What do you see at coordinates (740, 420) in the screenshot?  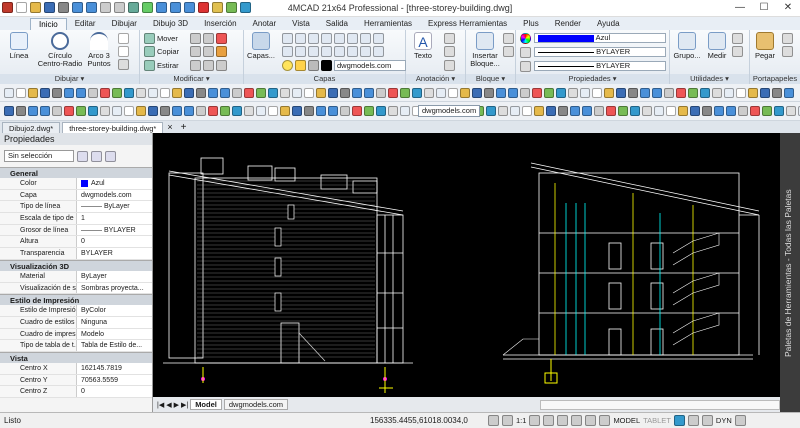 I see `customize-icon` at bounding box center [740, 420].